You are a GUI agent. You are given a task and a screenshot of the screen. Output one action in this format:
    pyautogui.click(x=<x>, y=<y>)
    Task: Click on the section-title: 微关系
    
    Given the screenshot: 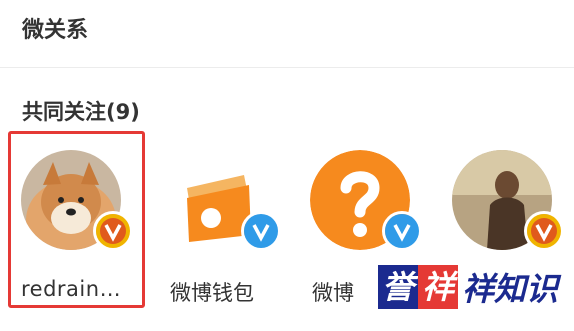 What is the action you would take?
    pyautogui.click(x=55, y=30)
    